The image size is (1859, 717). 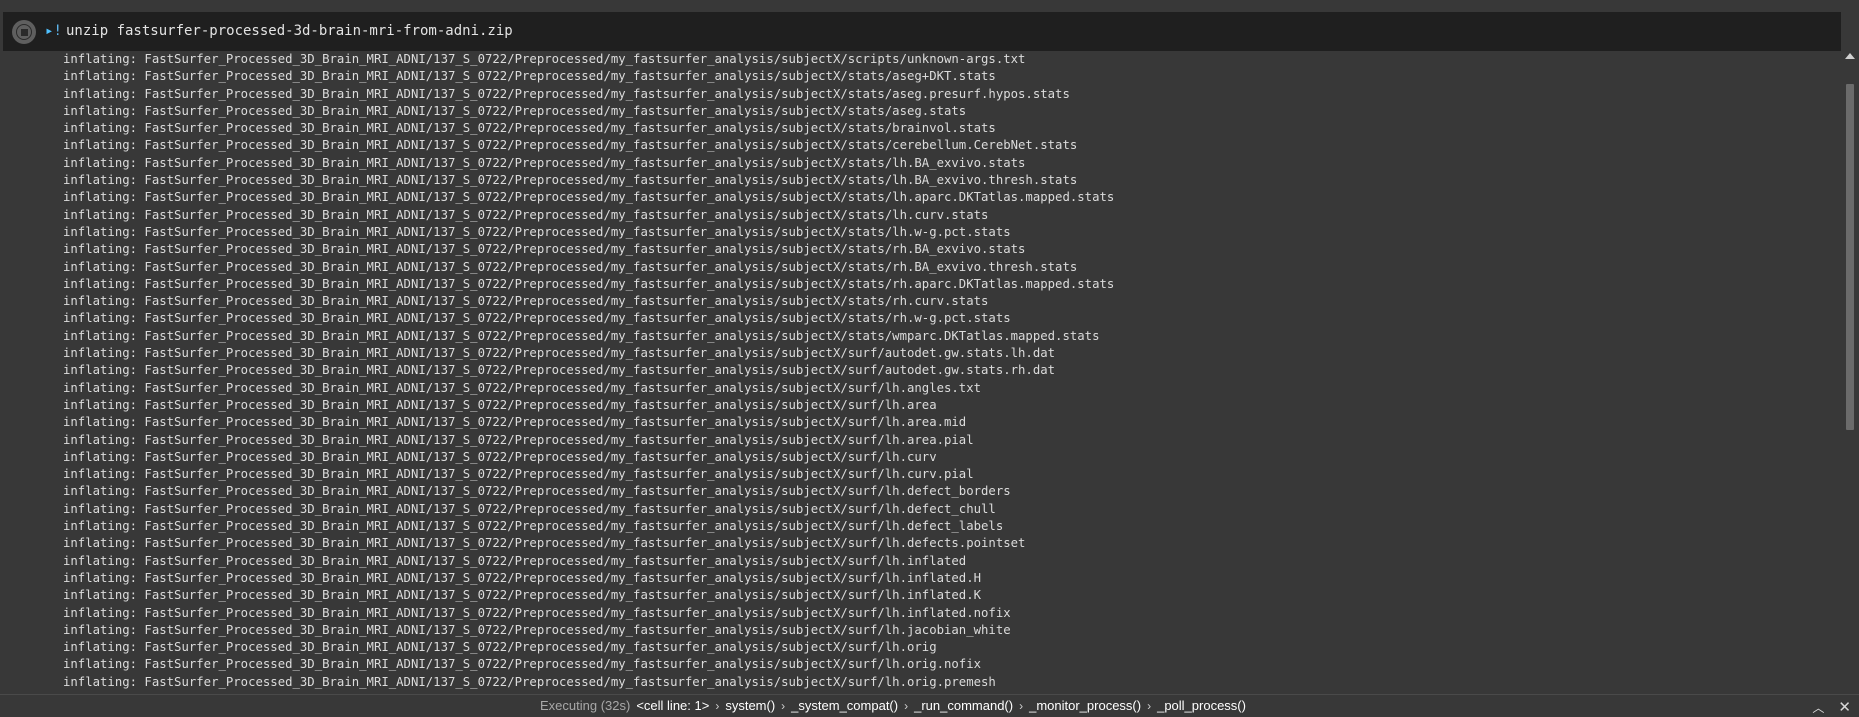 I want to click on shell-command-marker: ▸!, so click(x=53, y=31).